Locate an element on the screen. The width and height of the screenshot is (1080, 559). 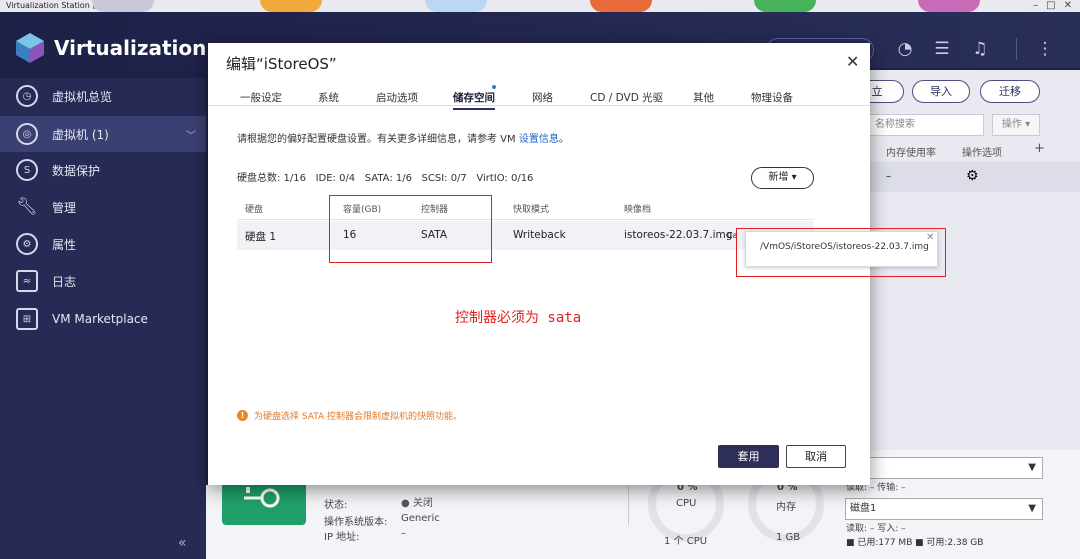
os-version-label: 操作系统版本: is located at coordinates (356, 522).